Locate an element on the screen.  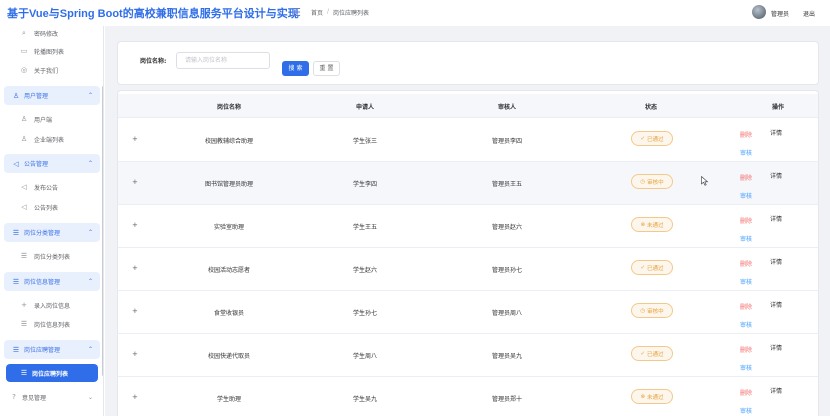
table-row: + 实验室助理 学生王五 管理员赵六 ⊗ 未通过 删除 详情 审核 is located at coordinates (468, 226).